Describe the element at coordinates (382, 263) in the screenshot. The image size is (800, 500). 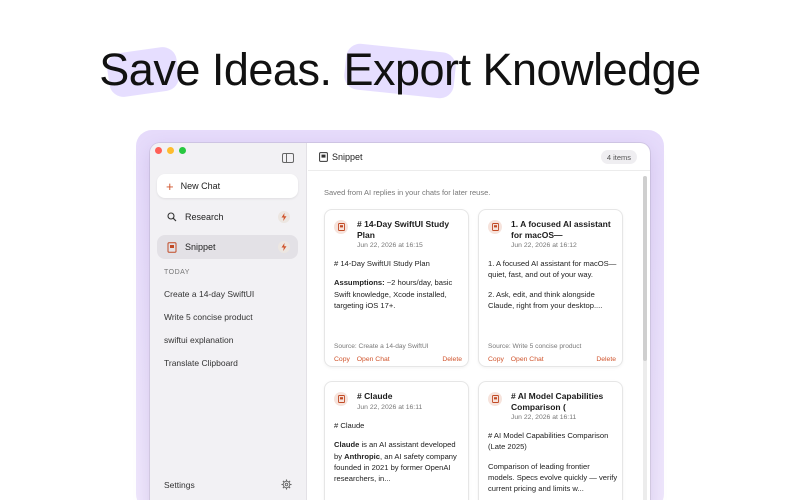
I see `card-body-line: # 14-Day SwiftUI Study Plan` at that location.